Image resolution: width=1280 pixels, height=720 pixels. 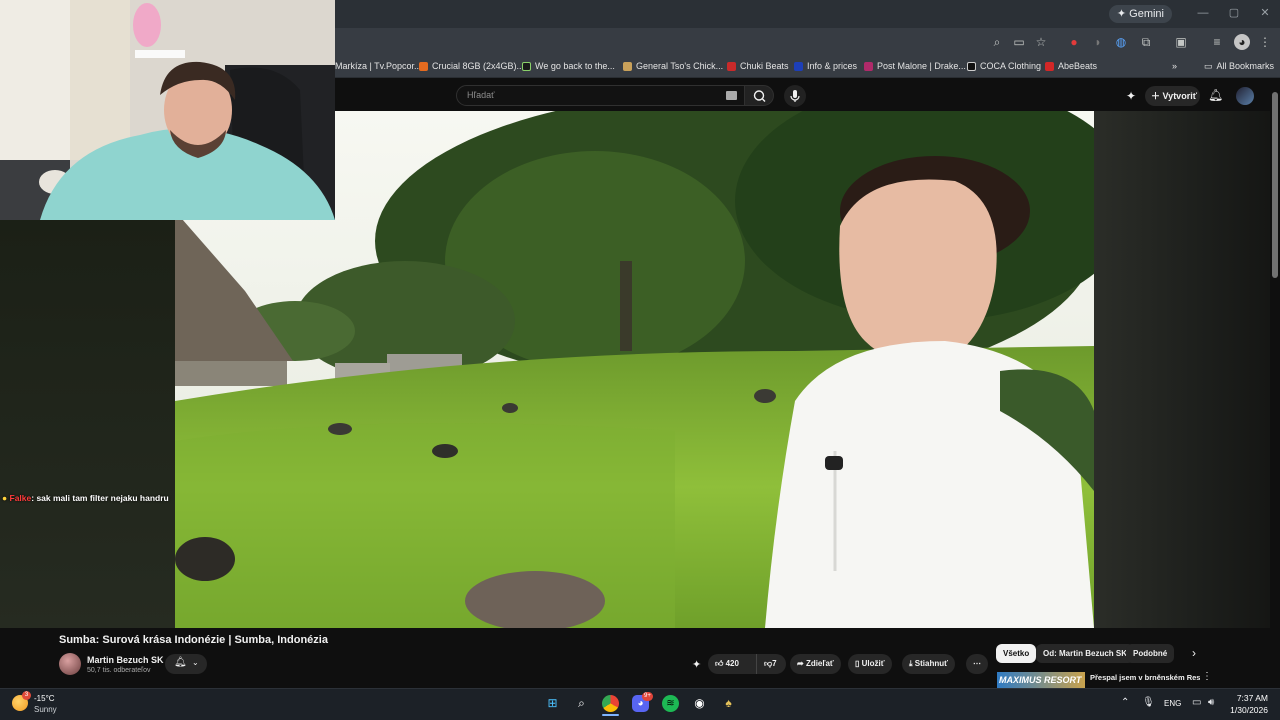 I want to click on extension-grey-icon: ◗, so click(x=1098, y=42).